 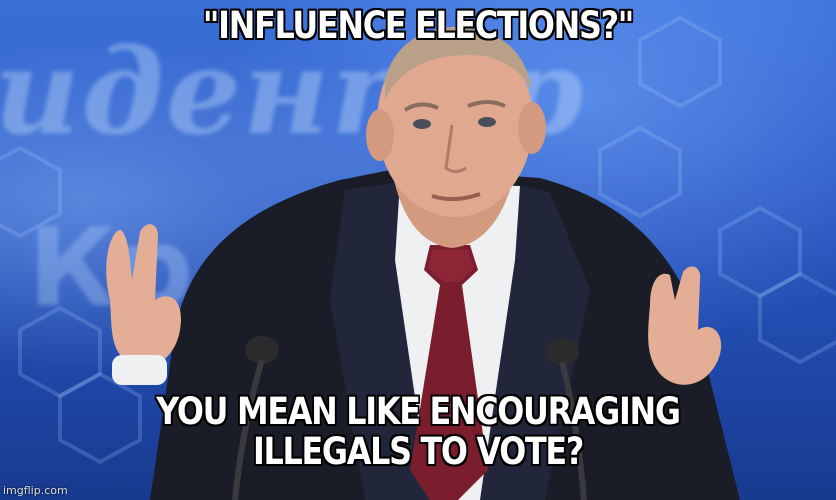 What do you see at coordinates (143, 304) in the screenshot?
I see `left-hand` at bounding box center [143, 304].